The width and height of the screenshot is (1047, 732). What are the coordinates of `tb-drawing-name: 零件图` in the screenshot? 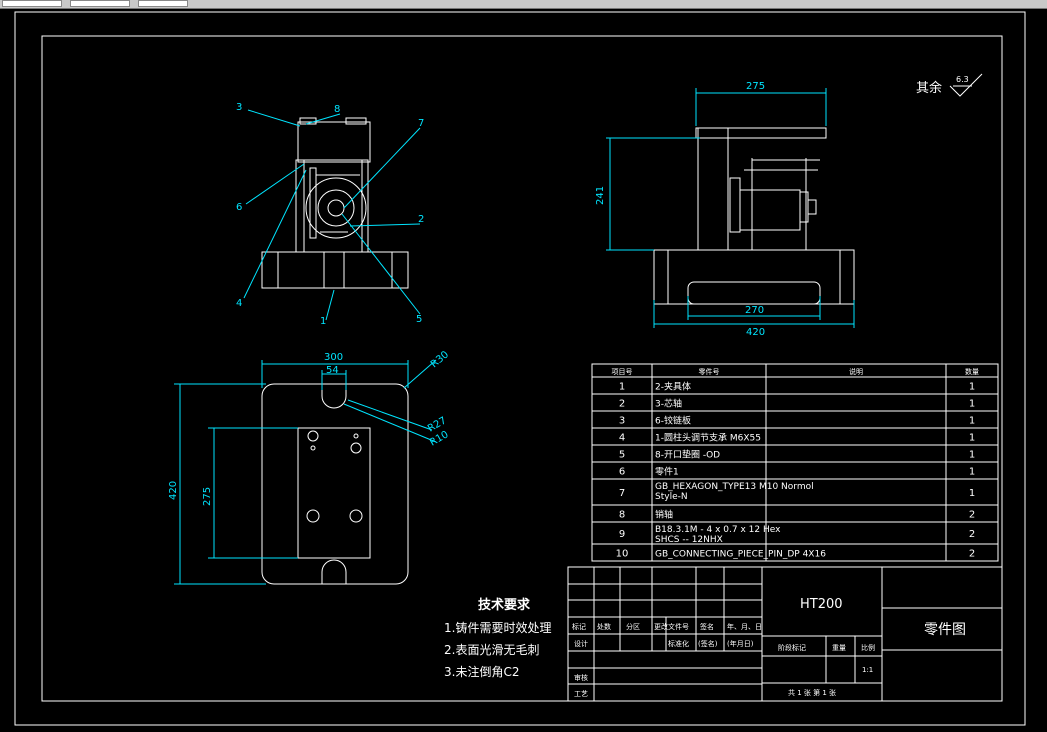 It's located at (945, 630).